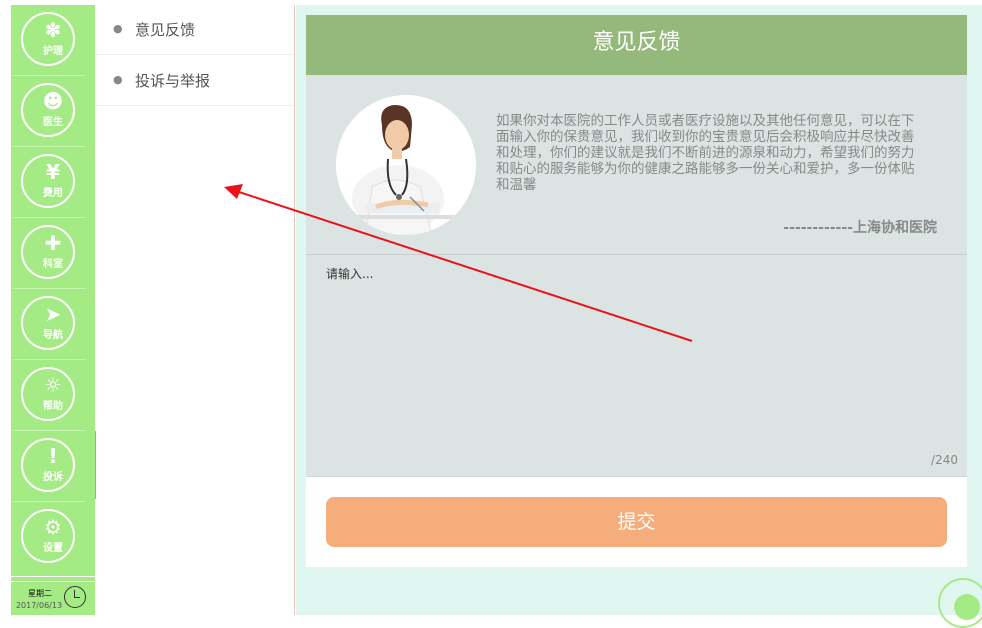  I want to click on submenu-item-feedback: ● 意见反馈, so click(195, 30).